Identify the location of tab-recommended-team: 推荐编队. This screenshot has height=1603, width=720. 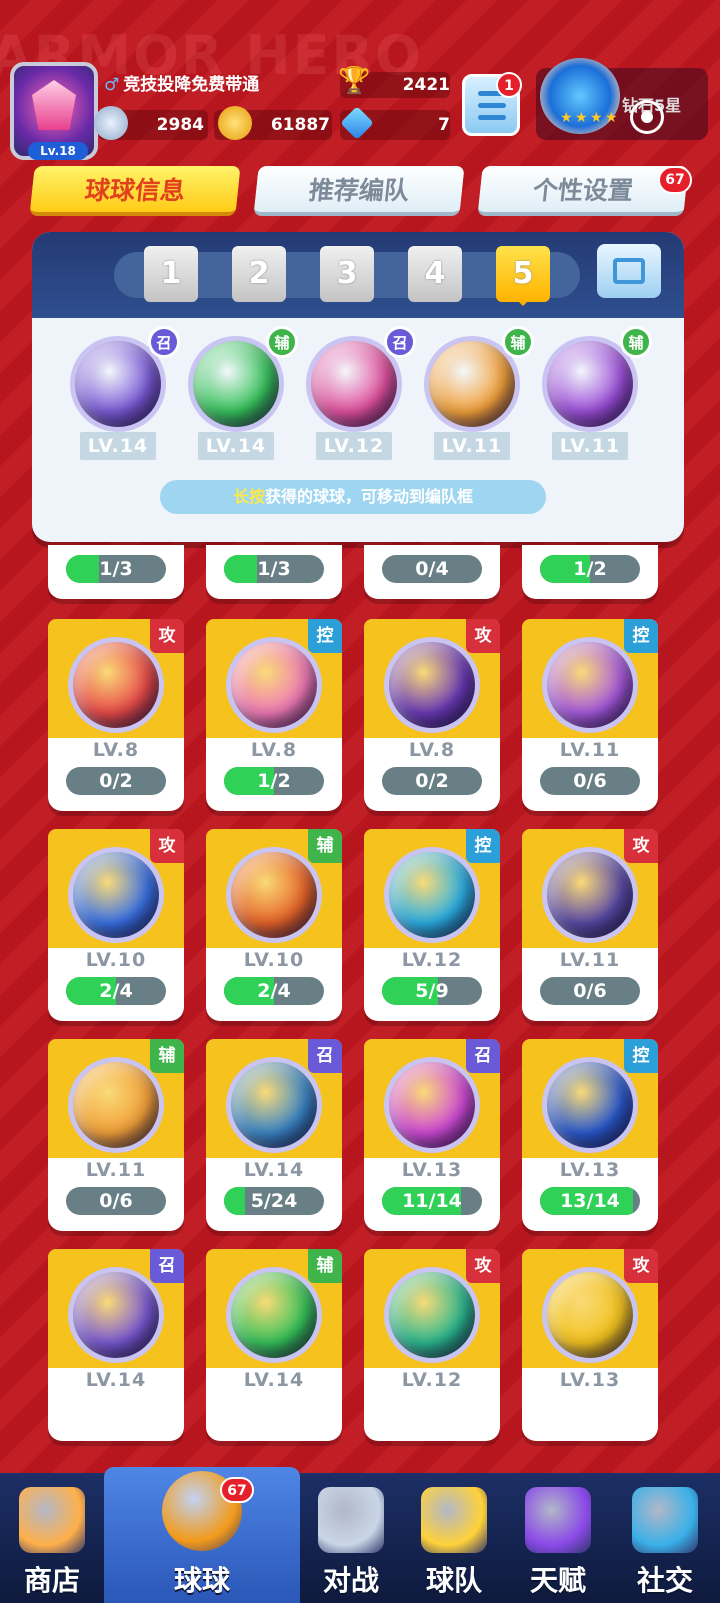
(359, 191).